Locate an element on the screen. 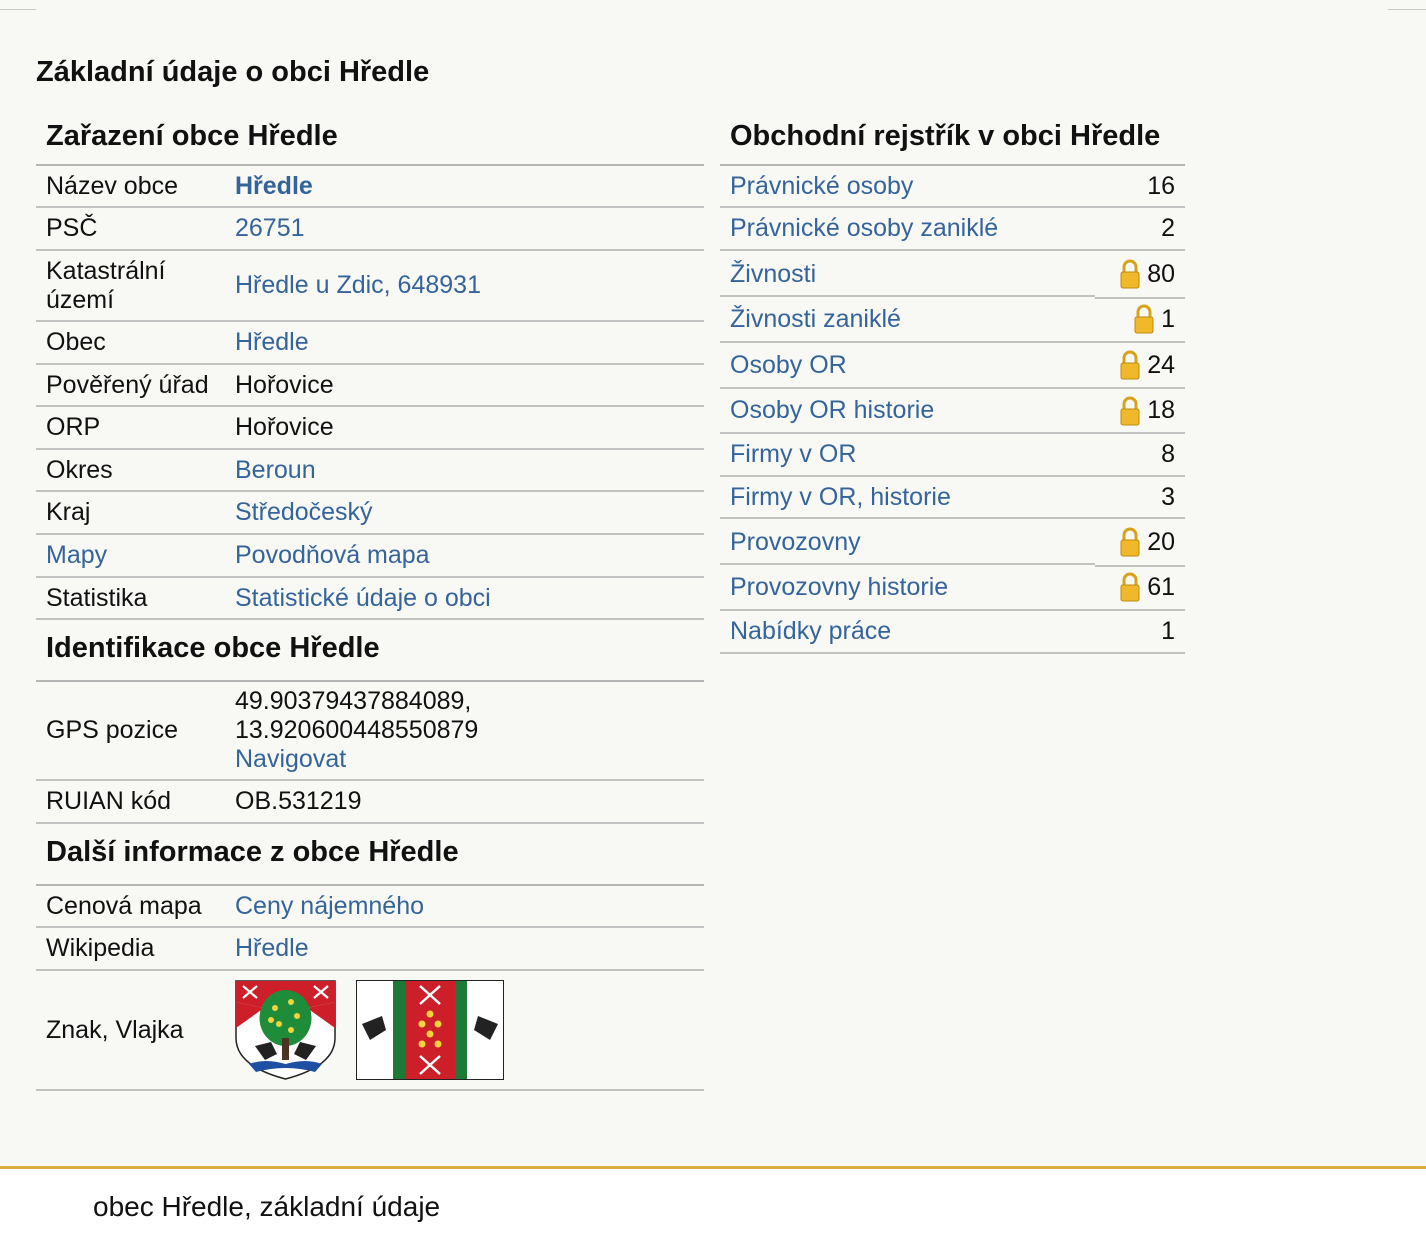 The image size is (1426, 1240). gps-latitude: 49.90379437884089, is located at coordinates (353, 701).